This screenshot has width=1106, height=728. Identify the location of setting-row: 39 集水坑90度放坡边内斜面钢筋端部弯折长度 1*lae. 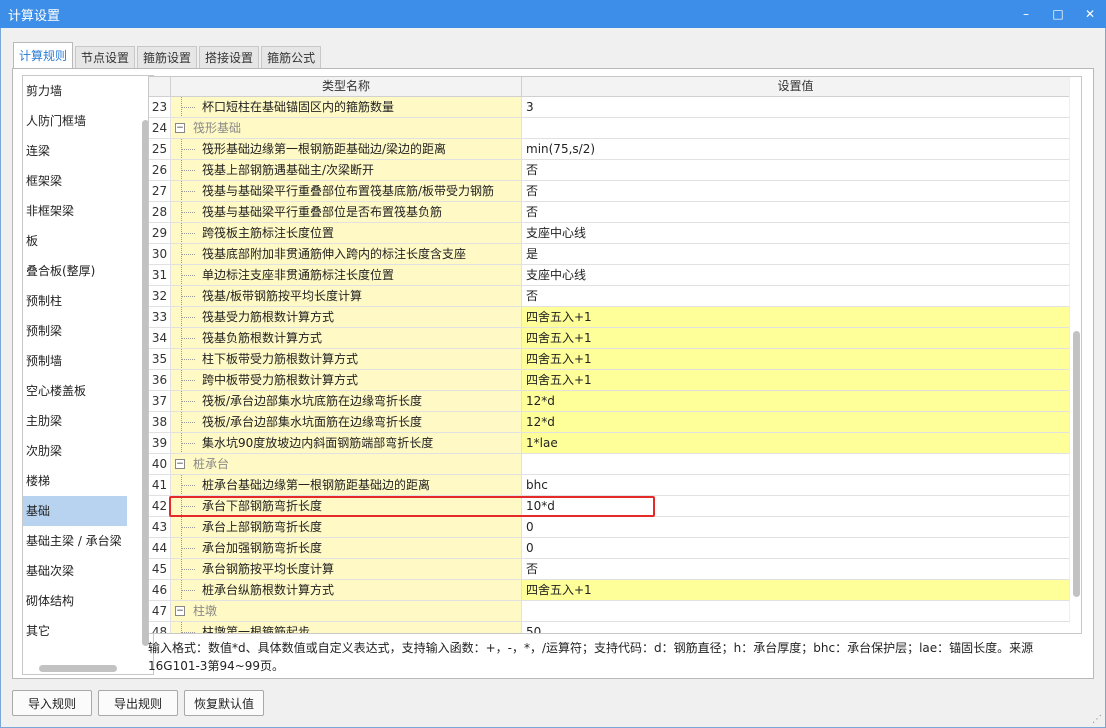
(609, 443).